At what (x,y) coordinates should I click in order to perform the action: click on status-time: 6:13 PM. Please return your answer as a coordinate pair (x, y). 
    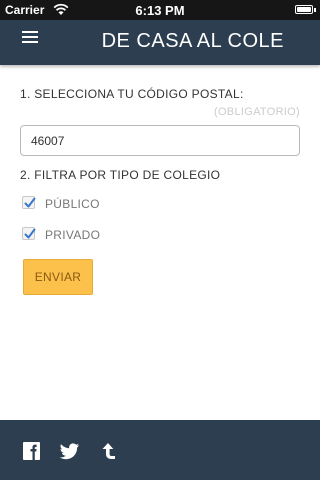
    Looking at the image, I should click on (160, 10).